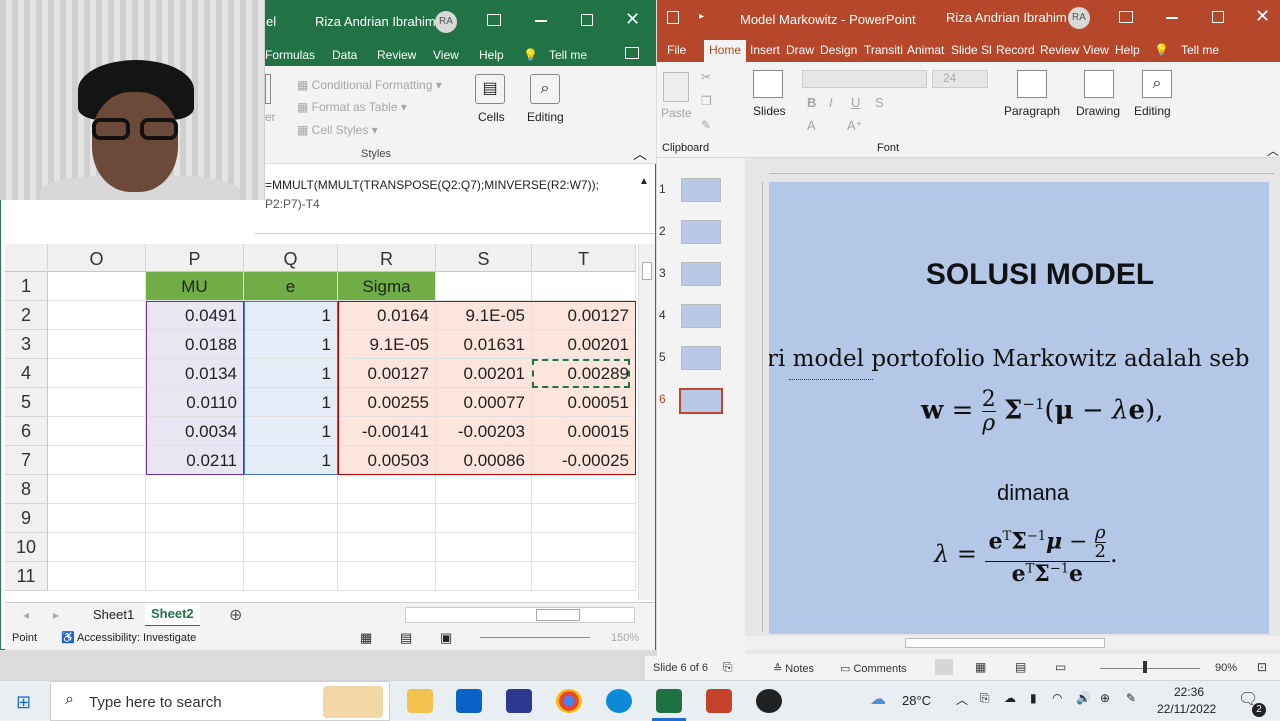 The height and width of the screenshot is (721, 1280). Describe the element at coordinates (520, 615) in the screenshot. I see `horizontal-scrollbar` at that location.